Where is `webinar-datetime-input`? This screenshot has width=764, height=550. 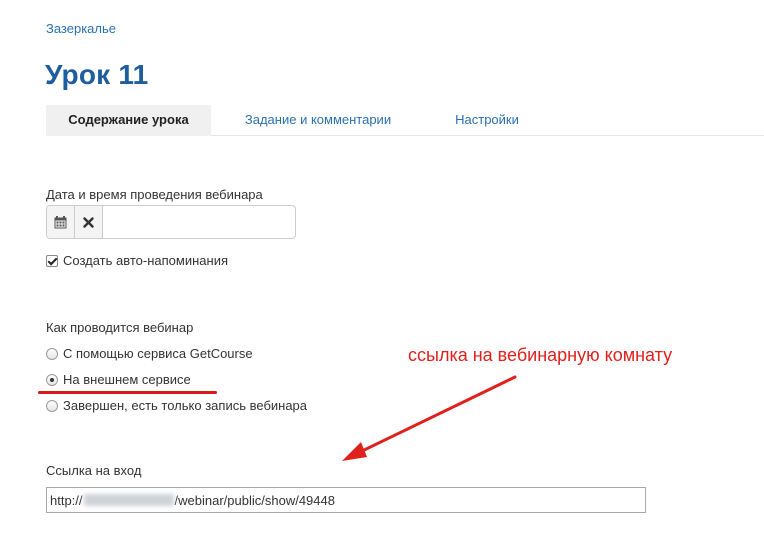
webinar-datetime-input is located at coordinates (199, 222).